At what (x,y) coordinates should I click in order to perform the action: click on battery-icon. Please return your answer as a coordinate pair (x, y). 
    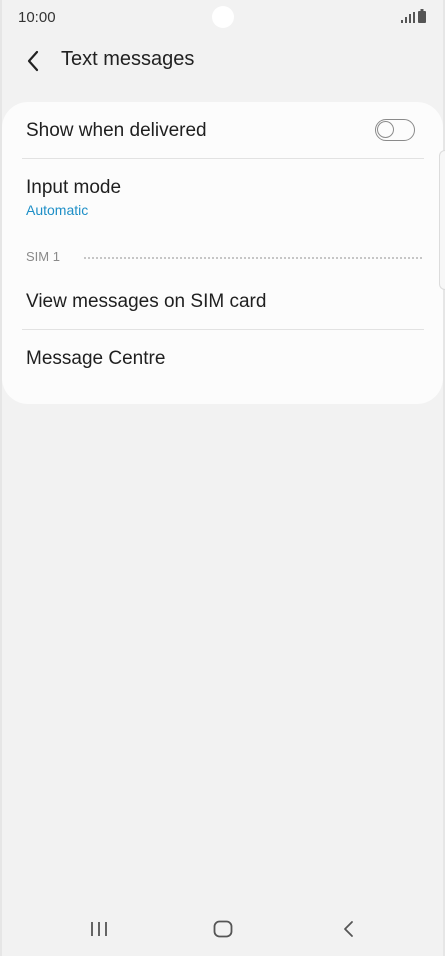
    Looking at the image, I should click on (422, 16).